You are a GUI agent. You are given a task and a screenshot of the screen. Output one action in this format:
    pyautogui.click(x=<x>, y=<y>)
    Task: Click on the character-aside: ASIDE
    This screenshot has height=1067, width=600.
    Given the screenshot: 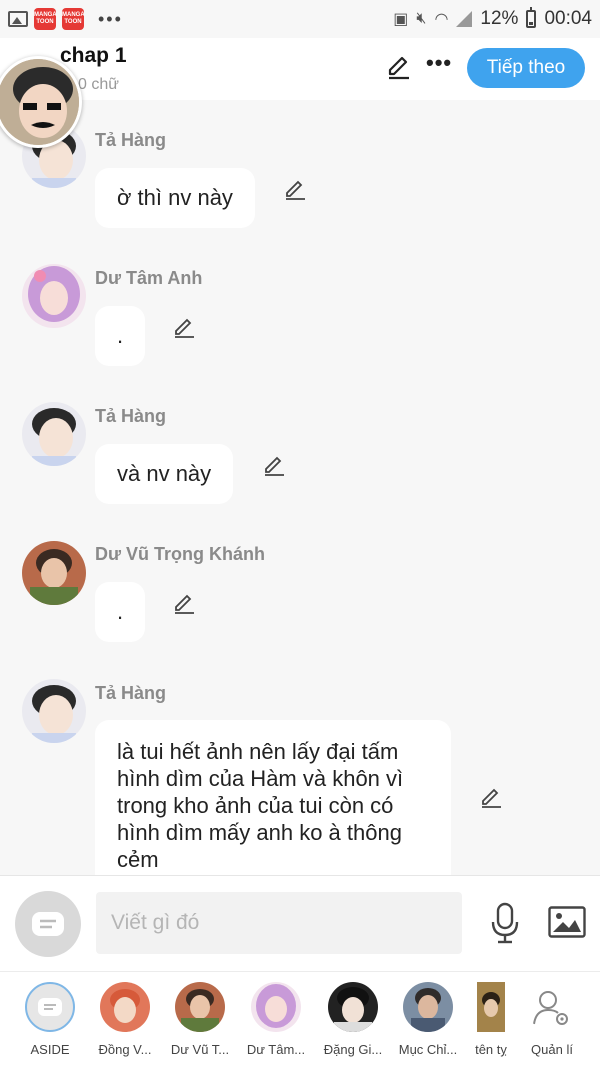 What is the action you would take?
    pyautogui.click(x=50, y=1019)
    